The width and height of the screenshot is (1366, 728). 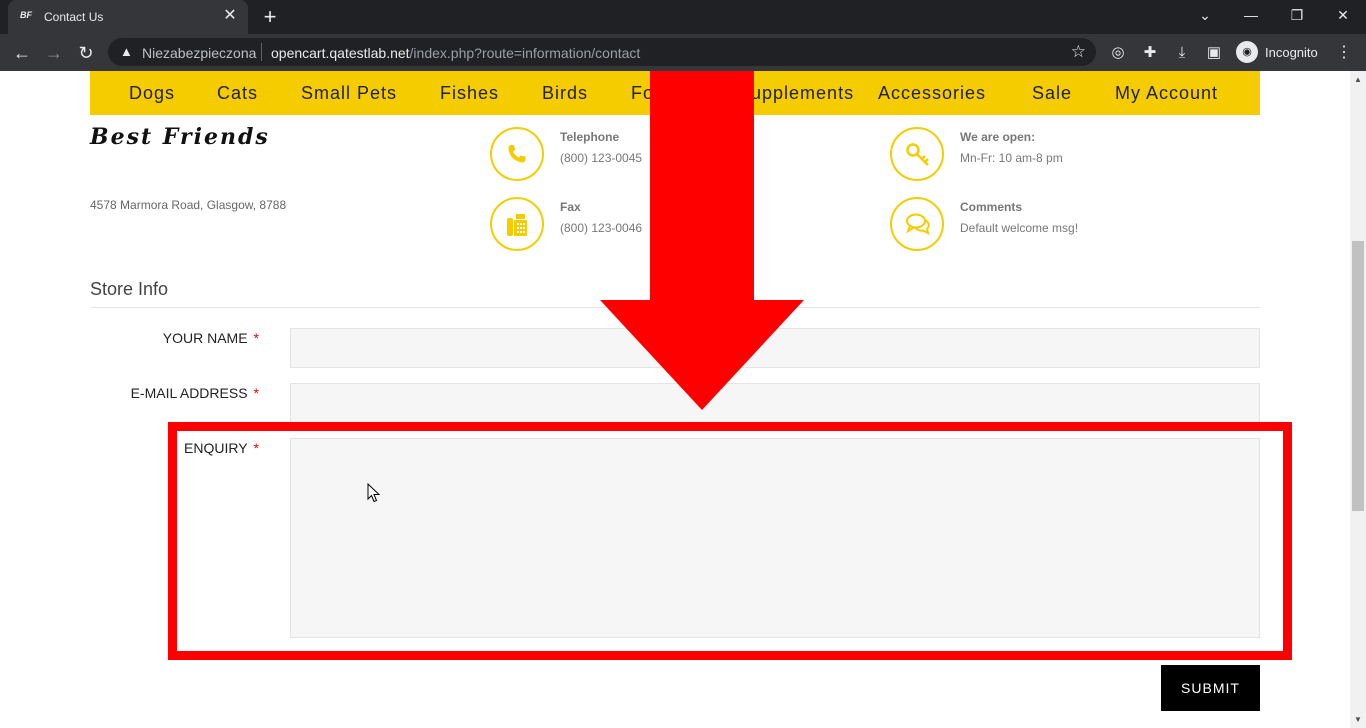 What do you see at coordinates (210, 338) in the screenshot?
I see `name-label: YOUR NAME *` at bounding box center [210, 338].